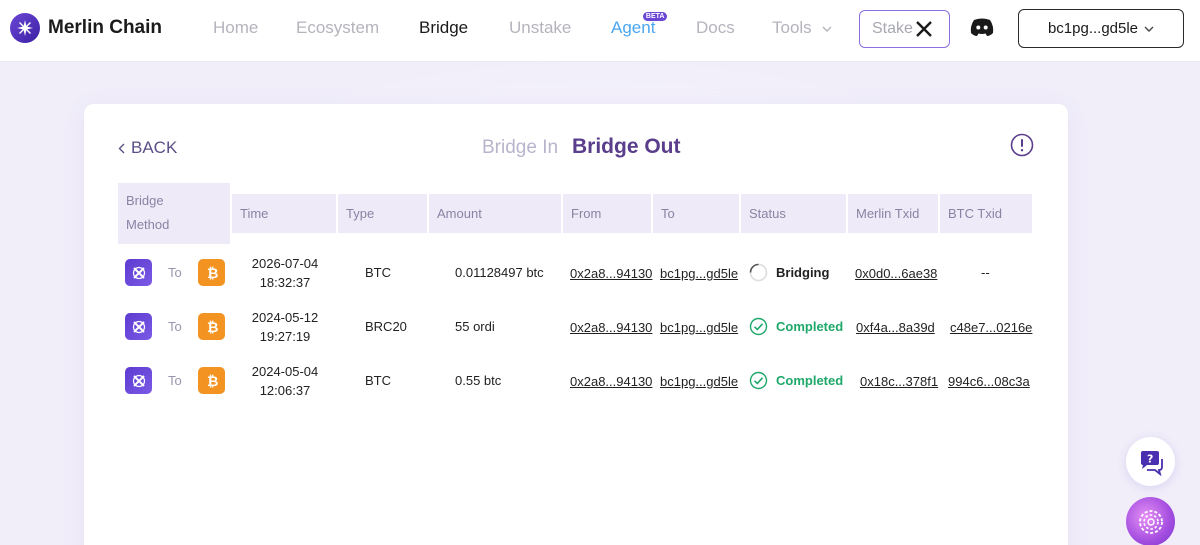 The image size is (1200, 545). What do you see at coordinates (443, 28) in the screenshot?
I see `nav-bridge: Bridge` at bounding box center [443, 28].